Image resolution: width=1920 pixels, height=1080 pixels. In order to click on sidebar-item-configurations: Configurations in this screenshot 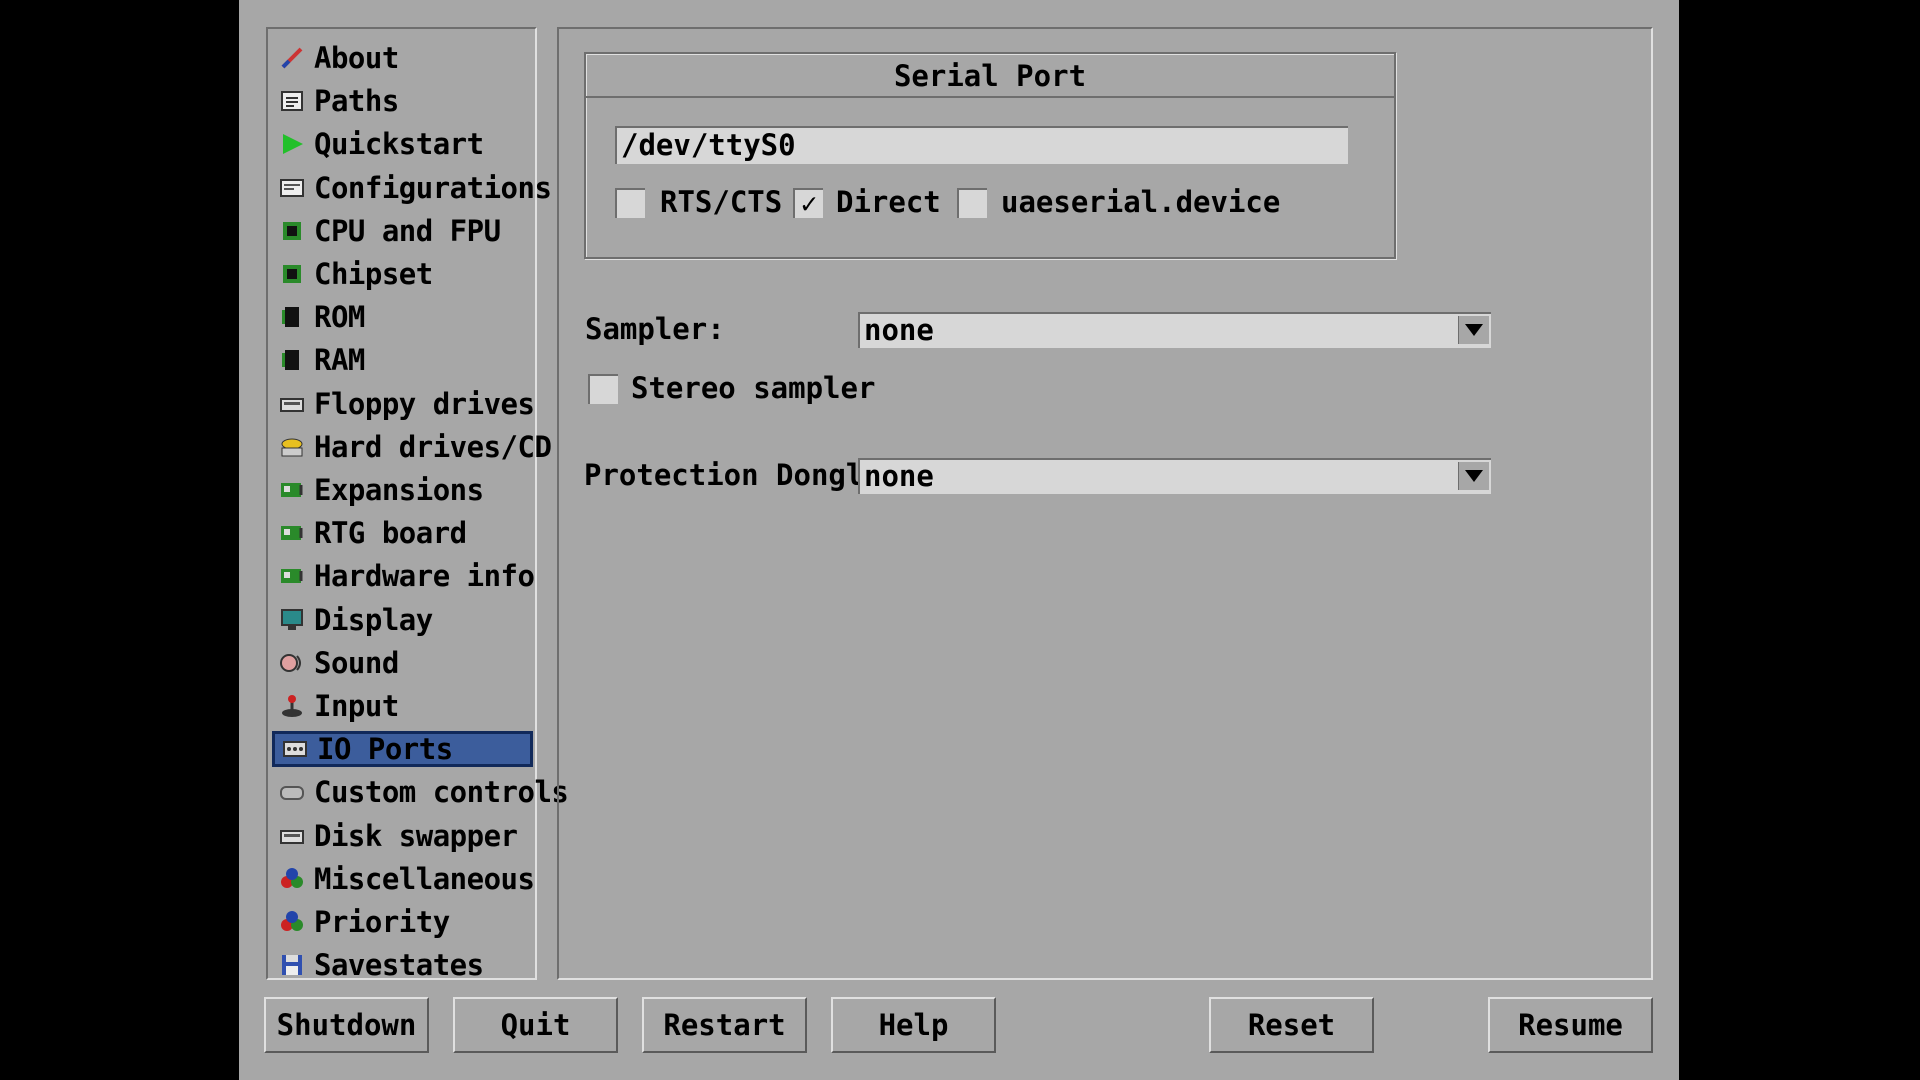, I will do `click(412, 188)`.